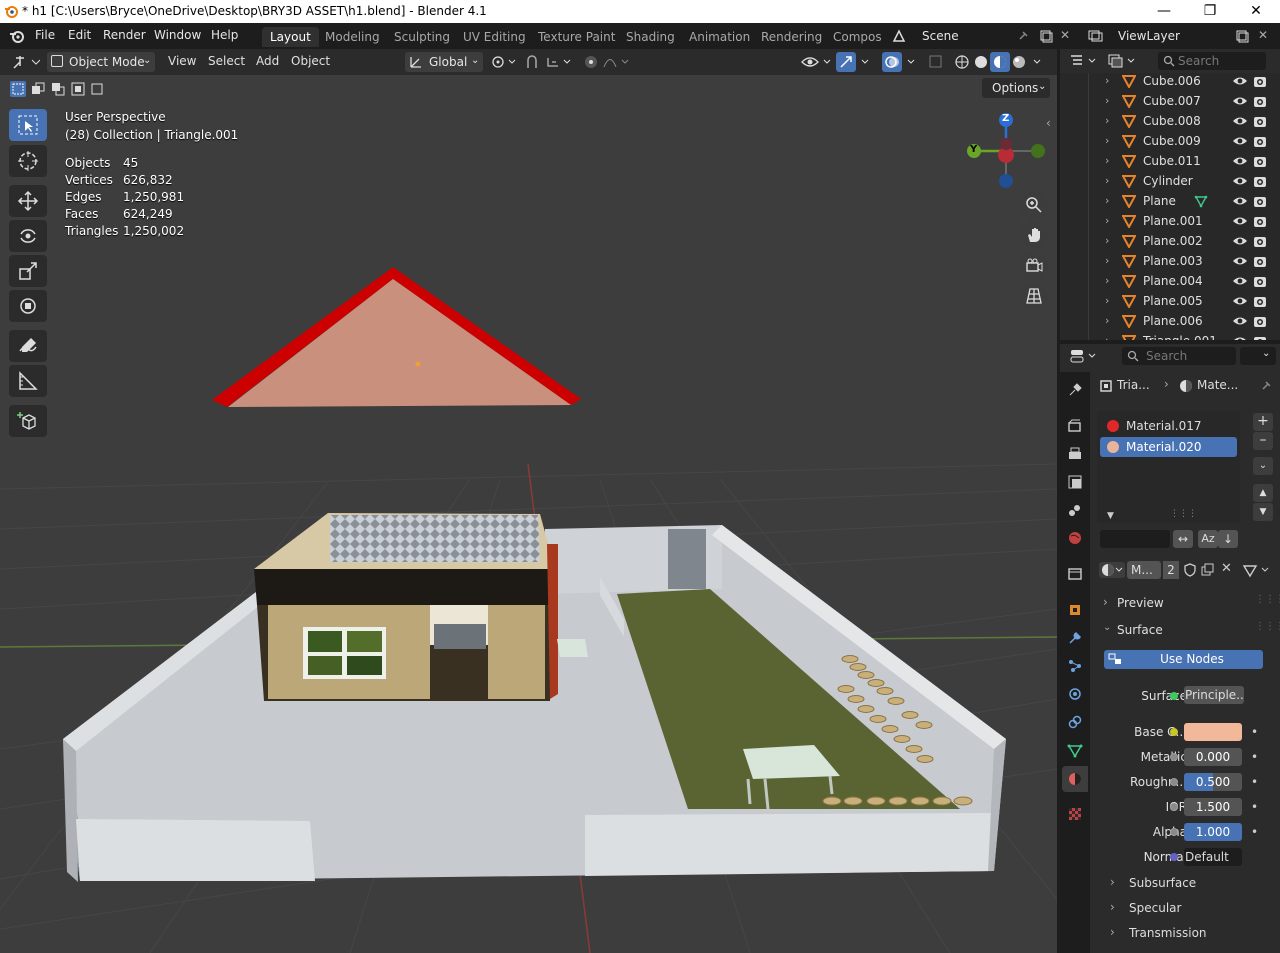 This screenshot has width=1280, height=953. What do you see at coordinates (1034, 266) in the screenshot?
I see `camera-view-button` at bounding box center [1034, 266].